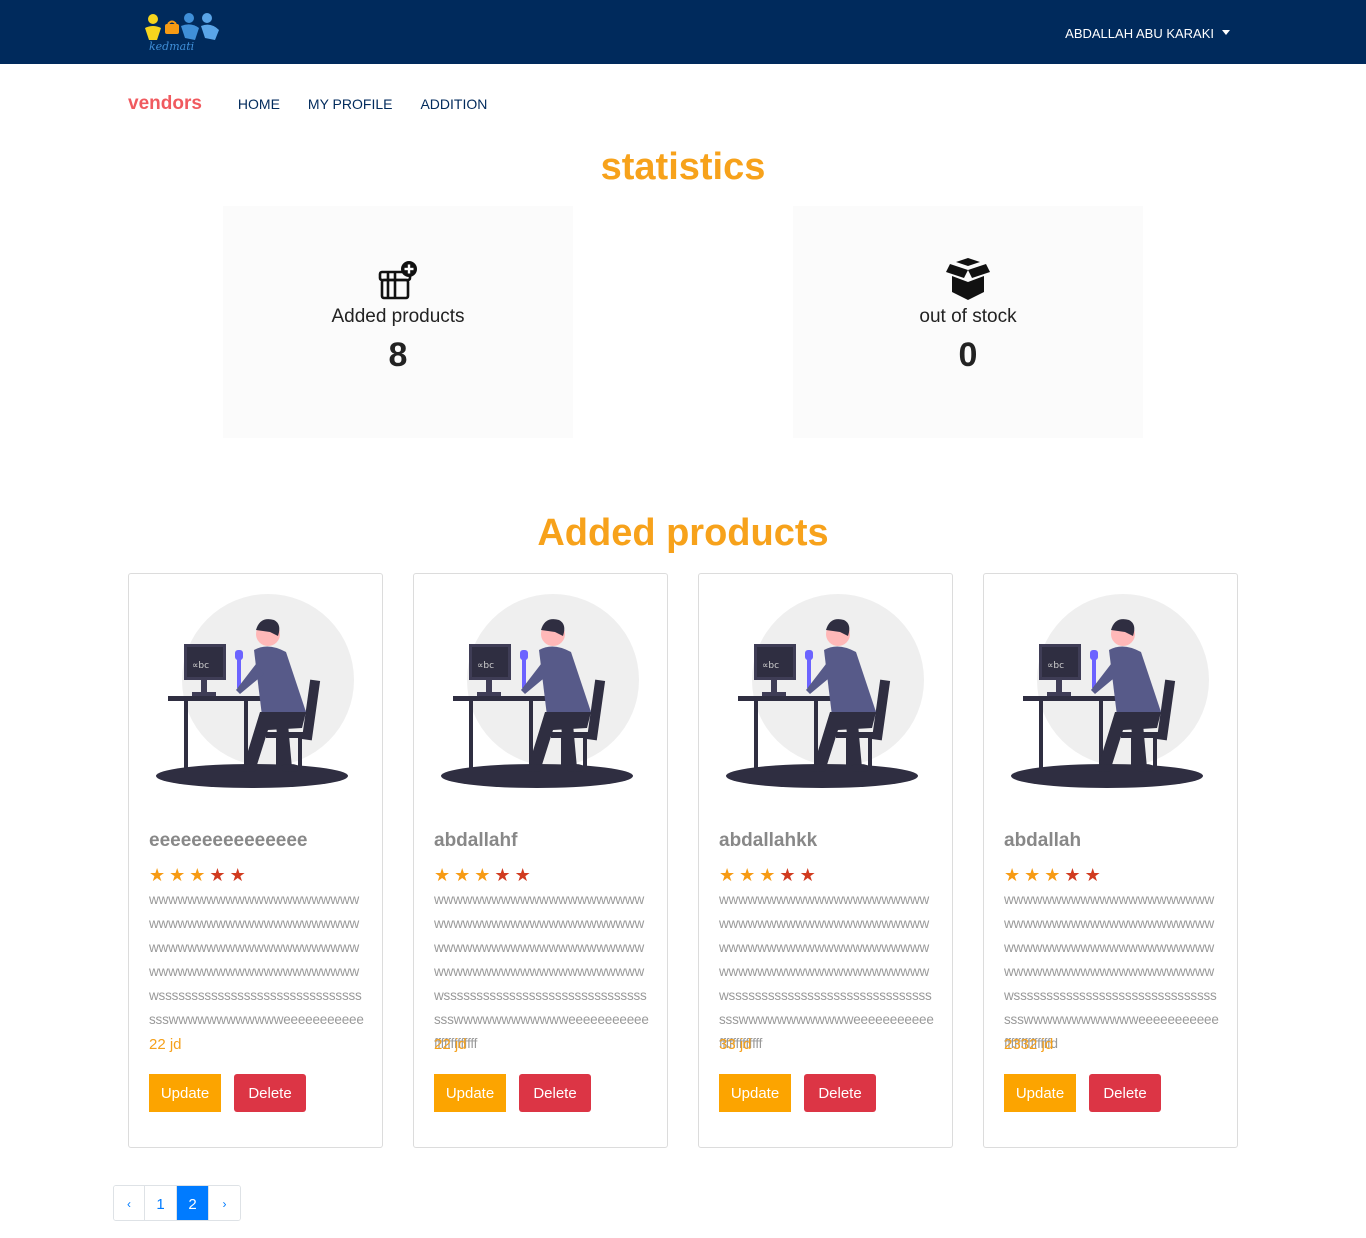 The height and width of the screenshot is (1238, 1366). What do you see at coordinates (129, 1203) in the screenshot?
I see `pagination-prev: ‹` at bounding box center [129, 1203].